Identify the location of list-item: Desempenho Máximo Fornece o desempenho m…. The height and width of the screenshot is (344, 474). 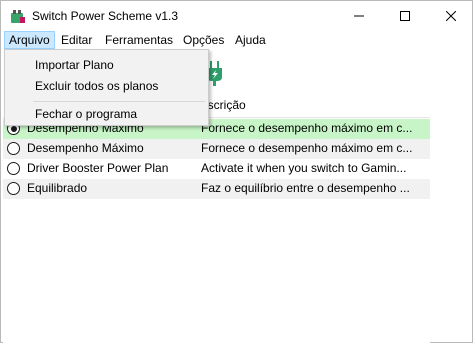
(216, 149).